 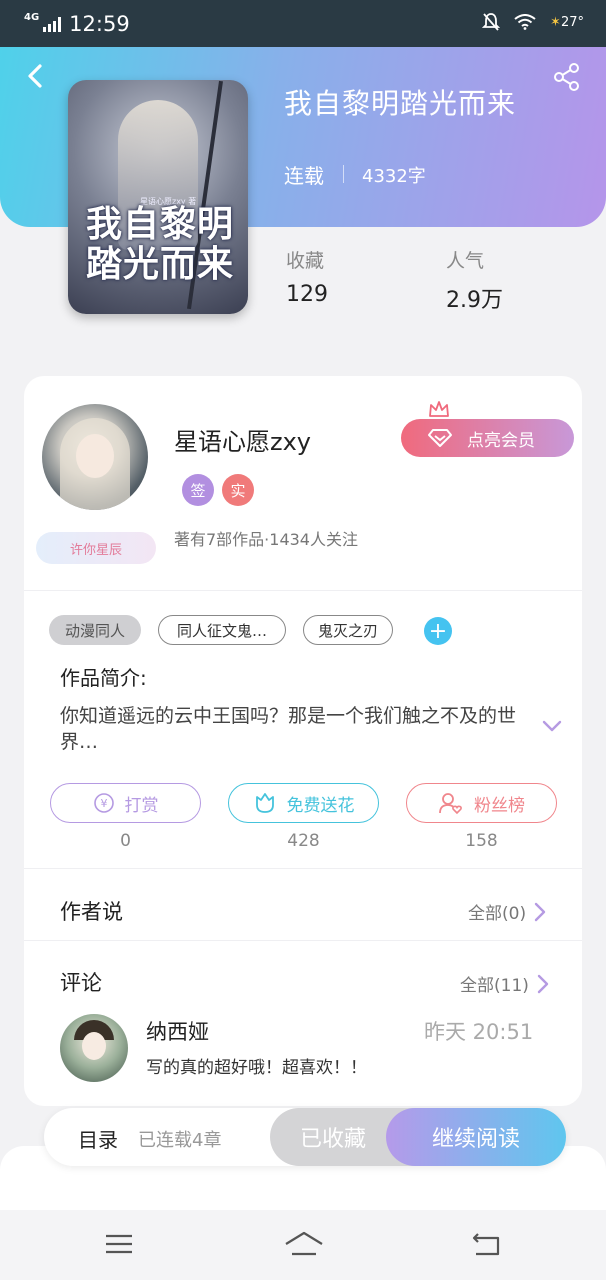 I want to click on add-tag-button: +, so click(x=438, y=631).